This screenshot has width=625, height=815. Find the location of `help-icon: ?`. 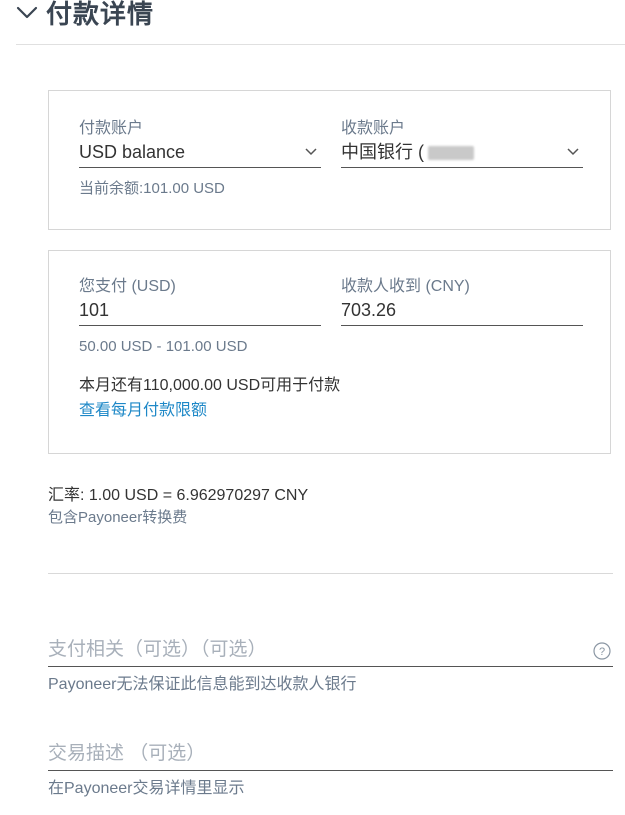

help-icon: ? is located at coordinates (602, 651).